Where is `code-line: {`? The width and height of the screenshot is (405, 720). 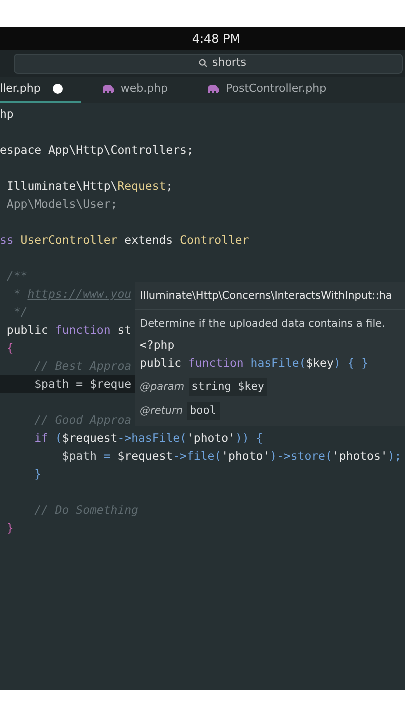 code-line: { is located at coordinates (10, 348).